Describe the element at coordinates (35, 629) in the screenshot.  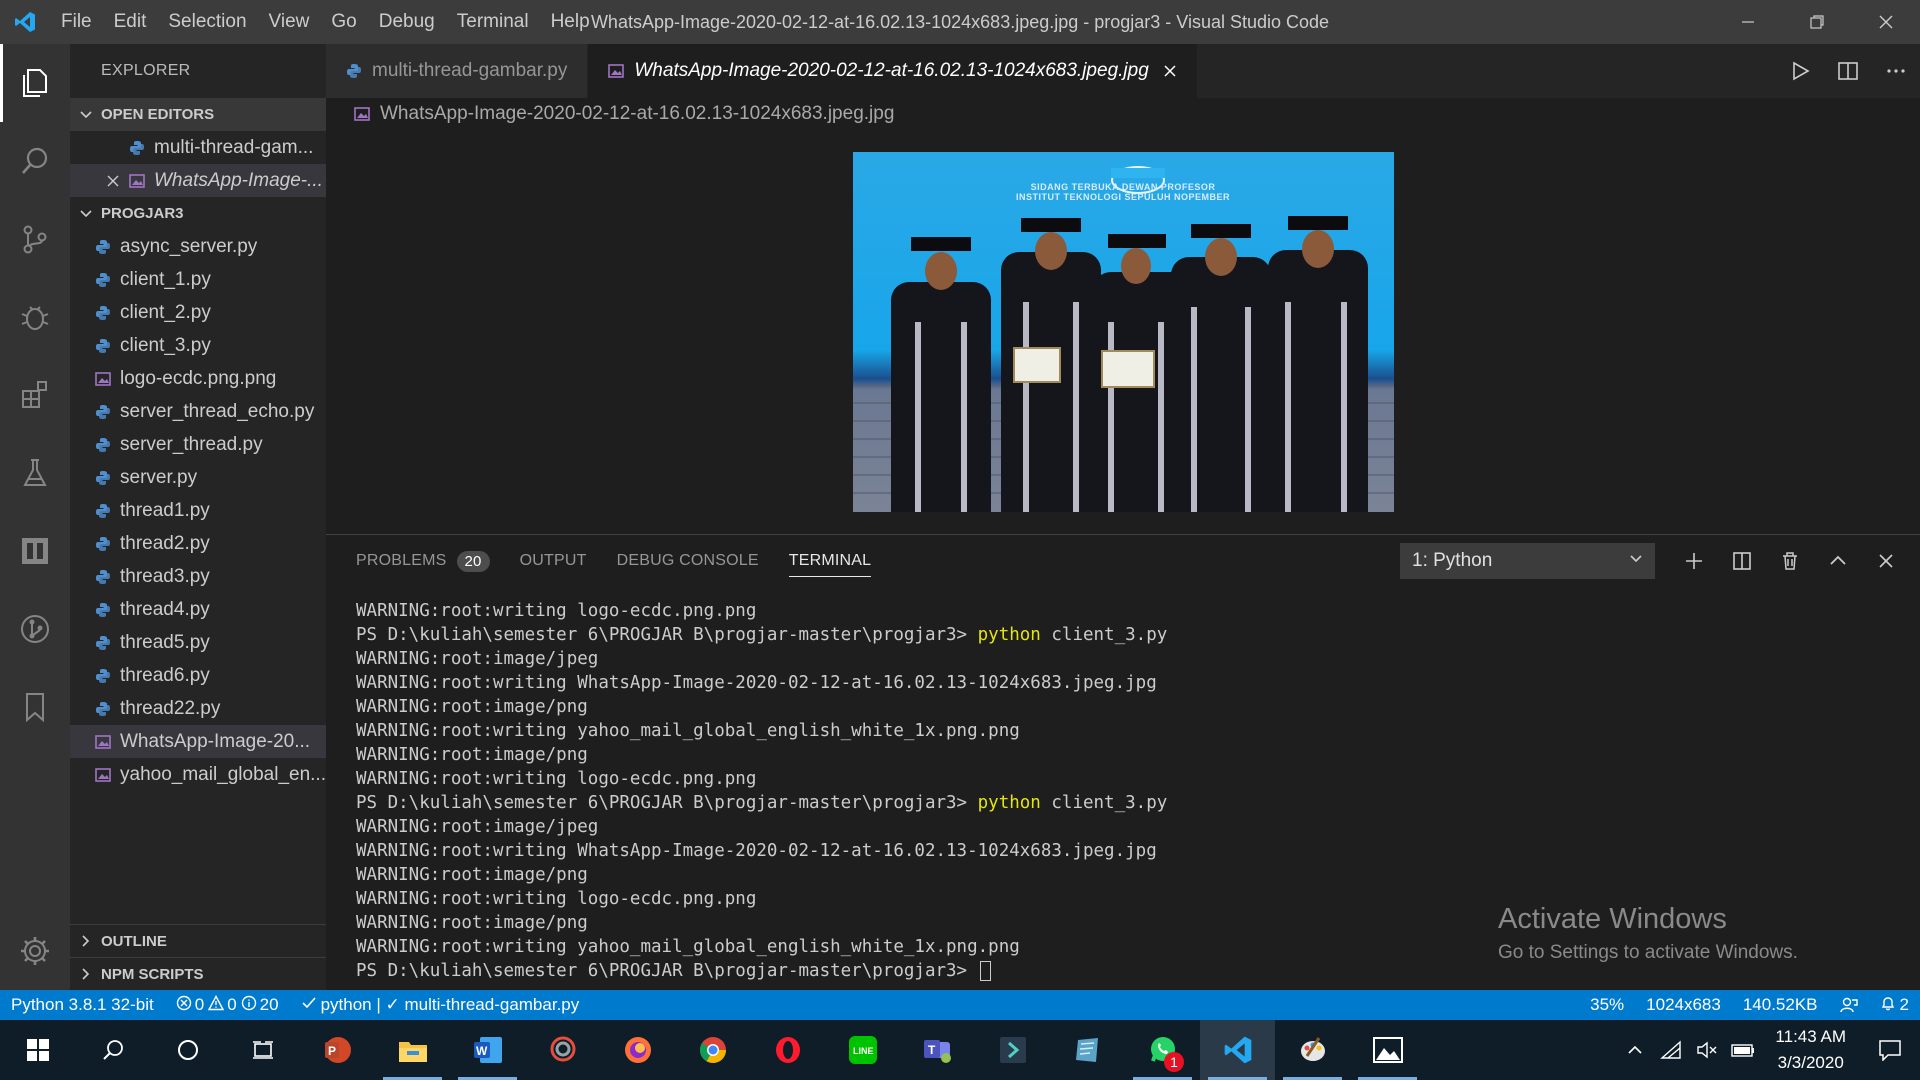
I see `git-graph-icon` at that location.